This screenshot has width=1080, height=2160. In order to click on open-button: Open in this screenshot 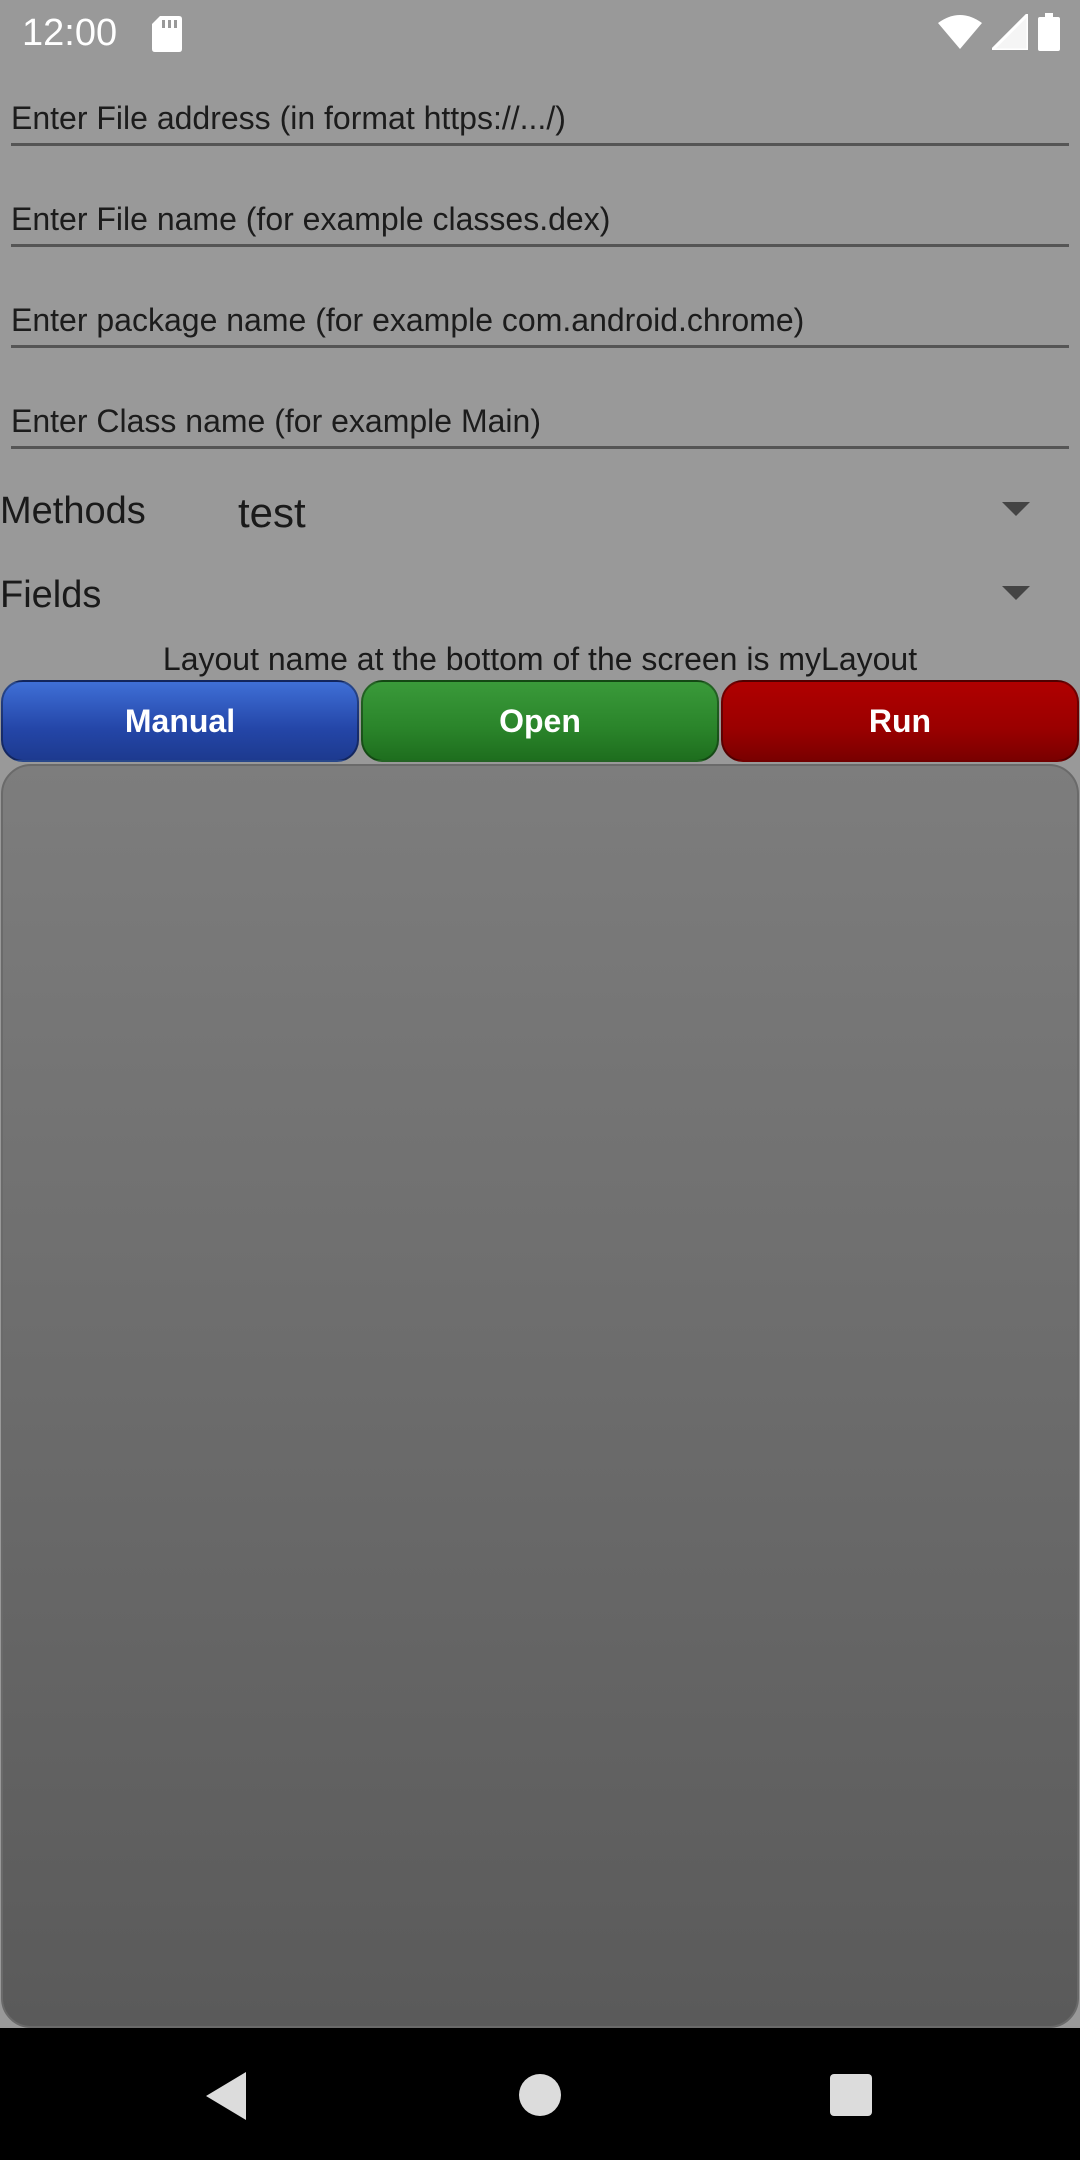, I will do `click(540, 721)`.